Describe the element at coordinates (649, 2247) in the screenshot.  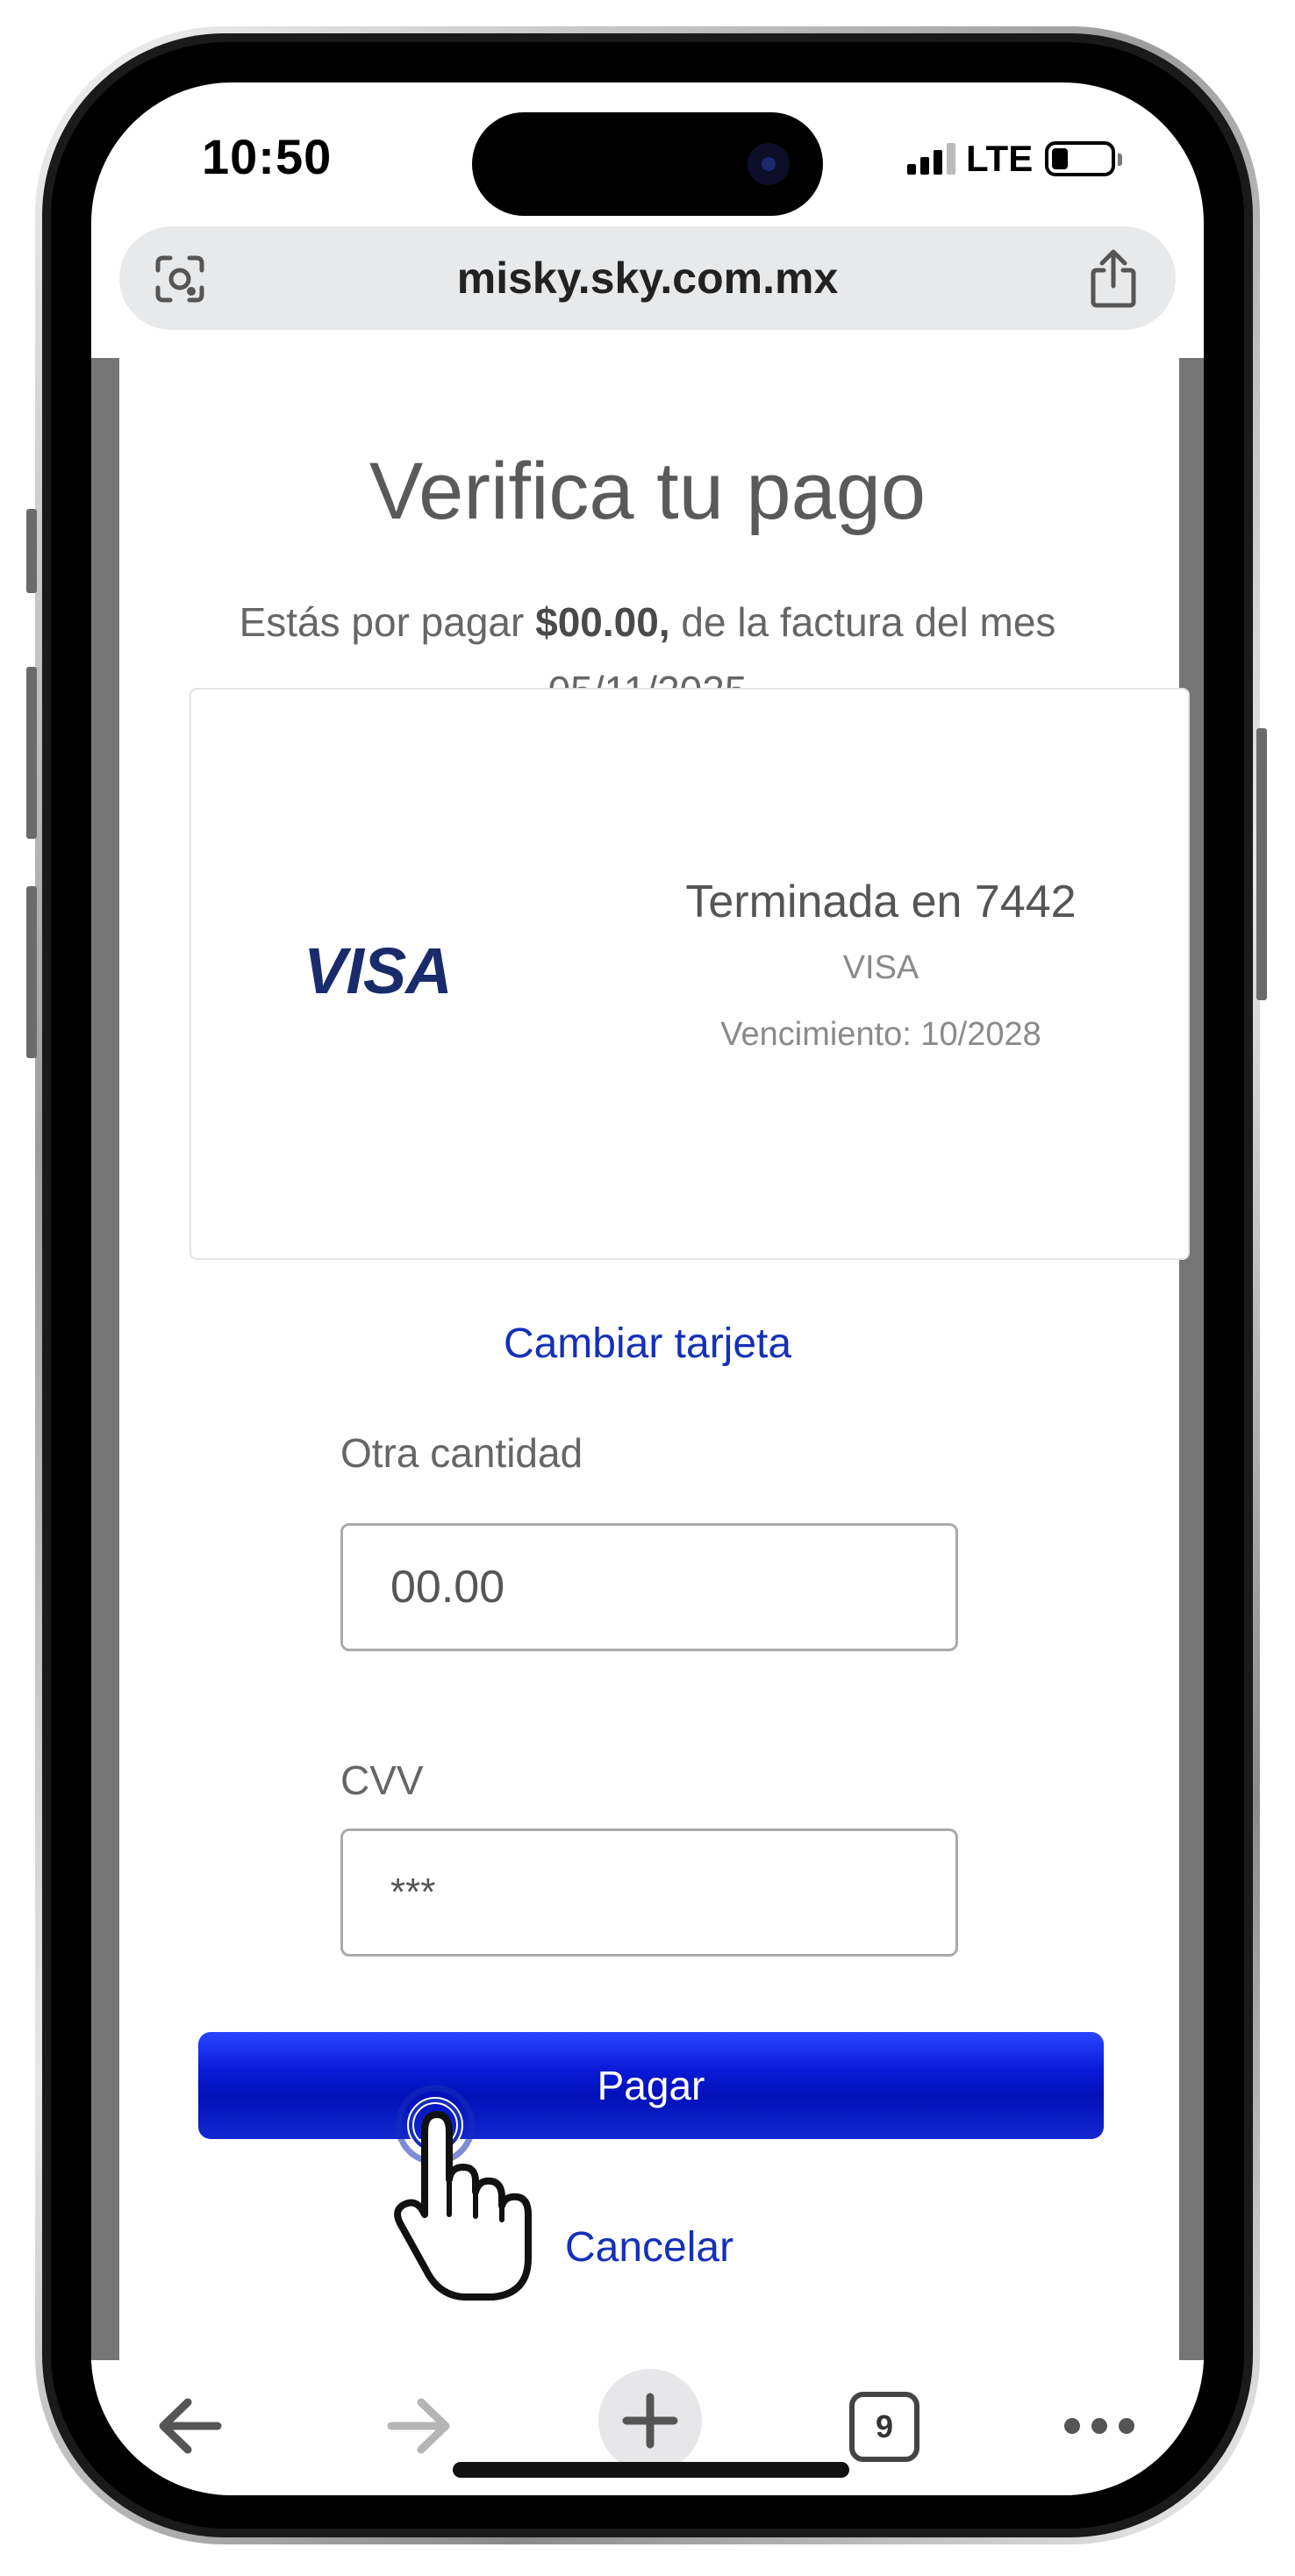
I see `cancel-link: Cancelar` at that location.